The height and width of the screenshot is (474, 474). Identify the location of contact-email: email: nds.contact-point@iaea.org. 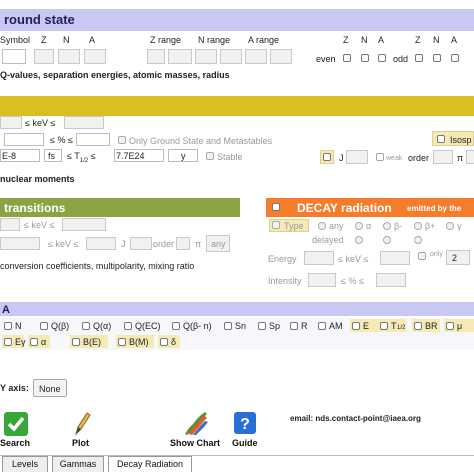
(355, 418).